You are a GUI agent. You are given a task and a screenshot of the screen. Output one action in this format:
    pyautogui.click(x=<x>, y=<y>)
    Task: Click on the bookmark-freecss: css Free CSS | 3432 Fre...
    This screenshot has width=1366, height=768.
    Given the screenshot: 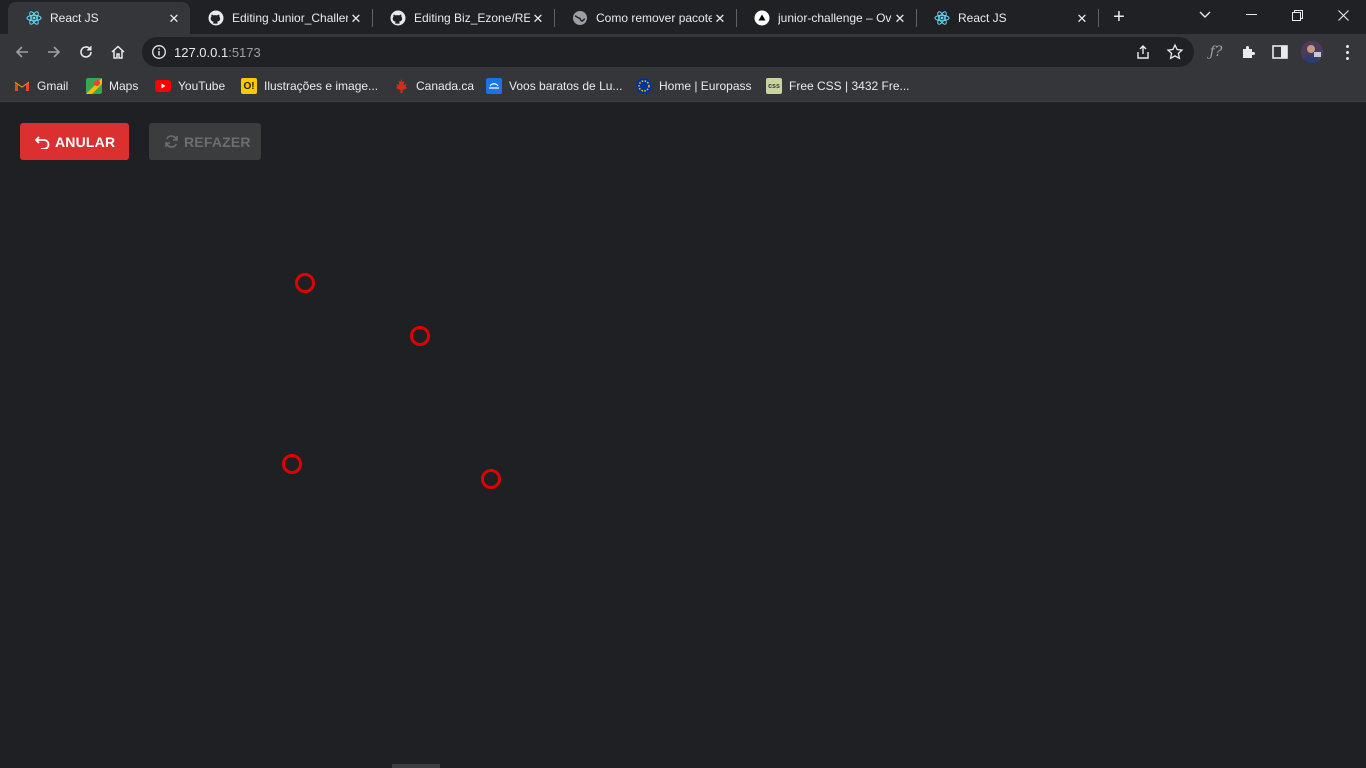 What is the action you would take?
    pyautogui.click(x=838, y=86)
    